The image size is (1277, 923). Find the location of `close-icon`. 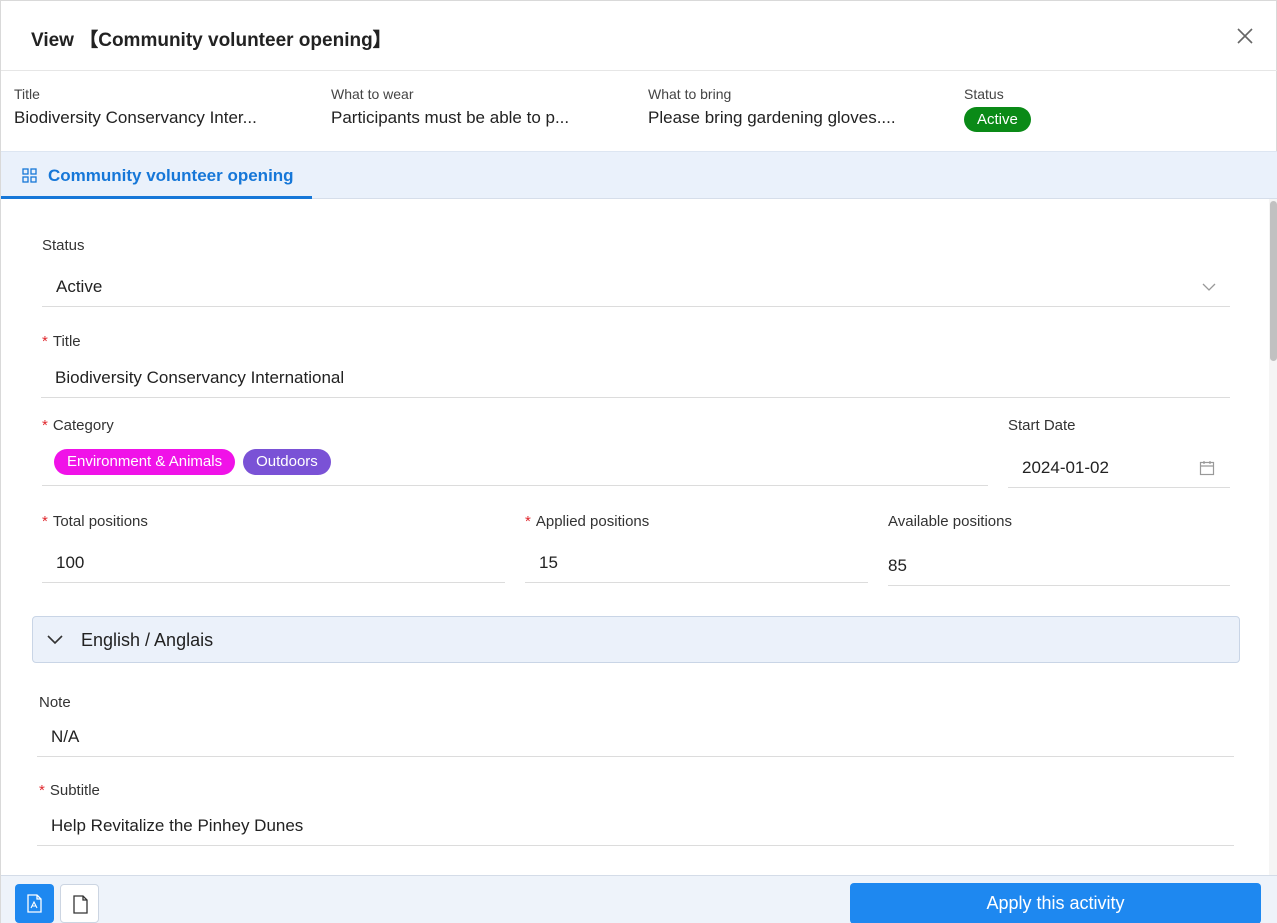

close-icon is located at coordinates (1245, 36).